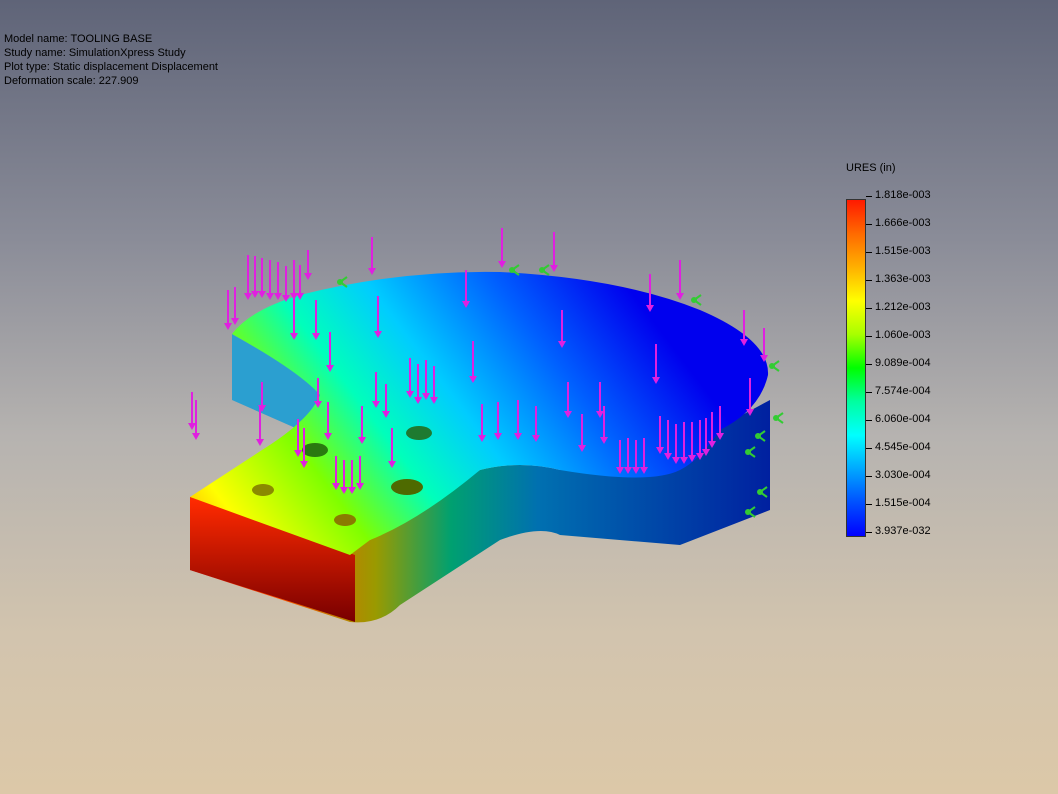  Describe the element at coordinates (903, 419) in the screenshot. I see `legend-label: 6.060e-004` at that location.